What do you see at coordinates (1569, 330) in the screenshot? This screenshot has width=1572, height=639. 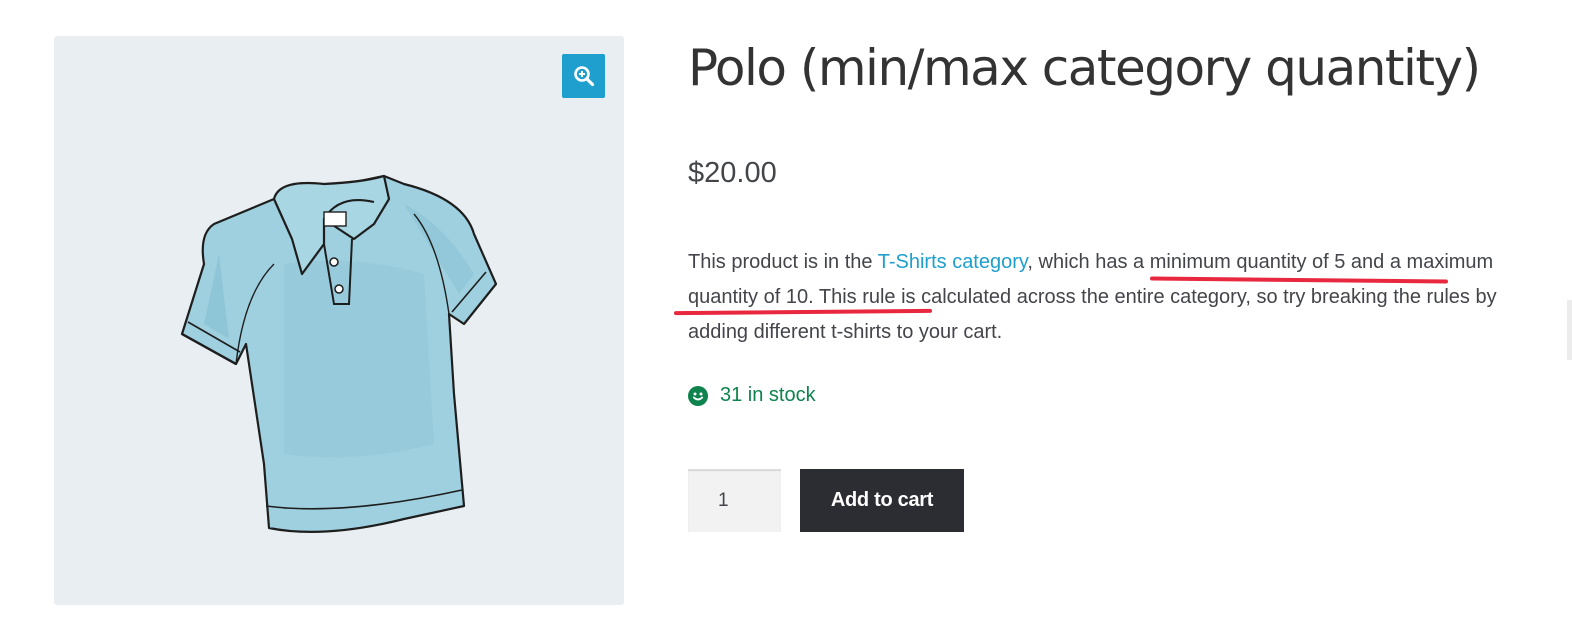 I see `page-edge-divider` at bounding box center [1569, 330].